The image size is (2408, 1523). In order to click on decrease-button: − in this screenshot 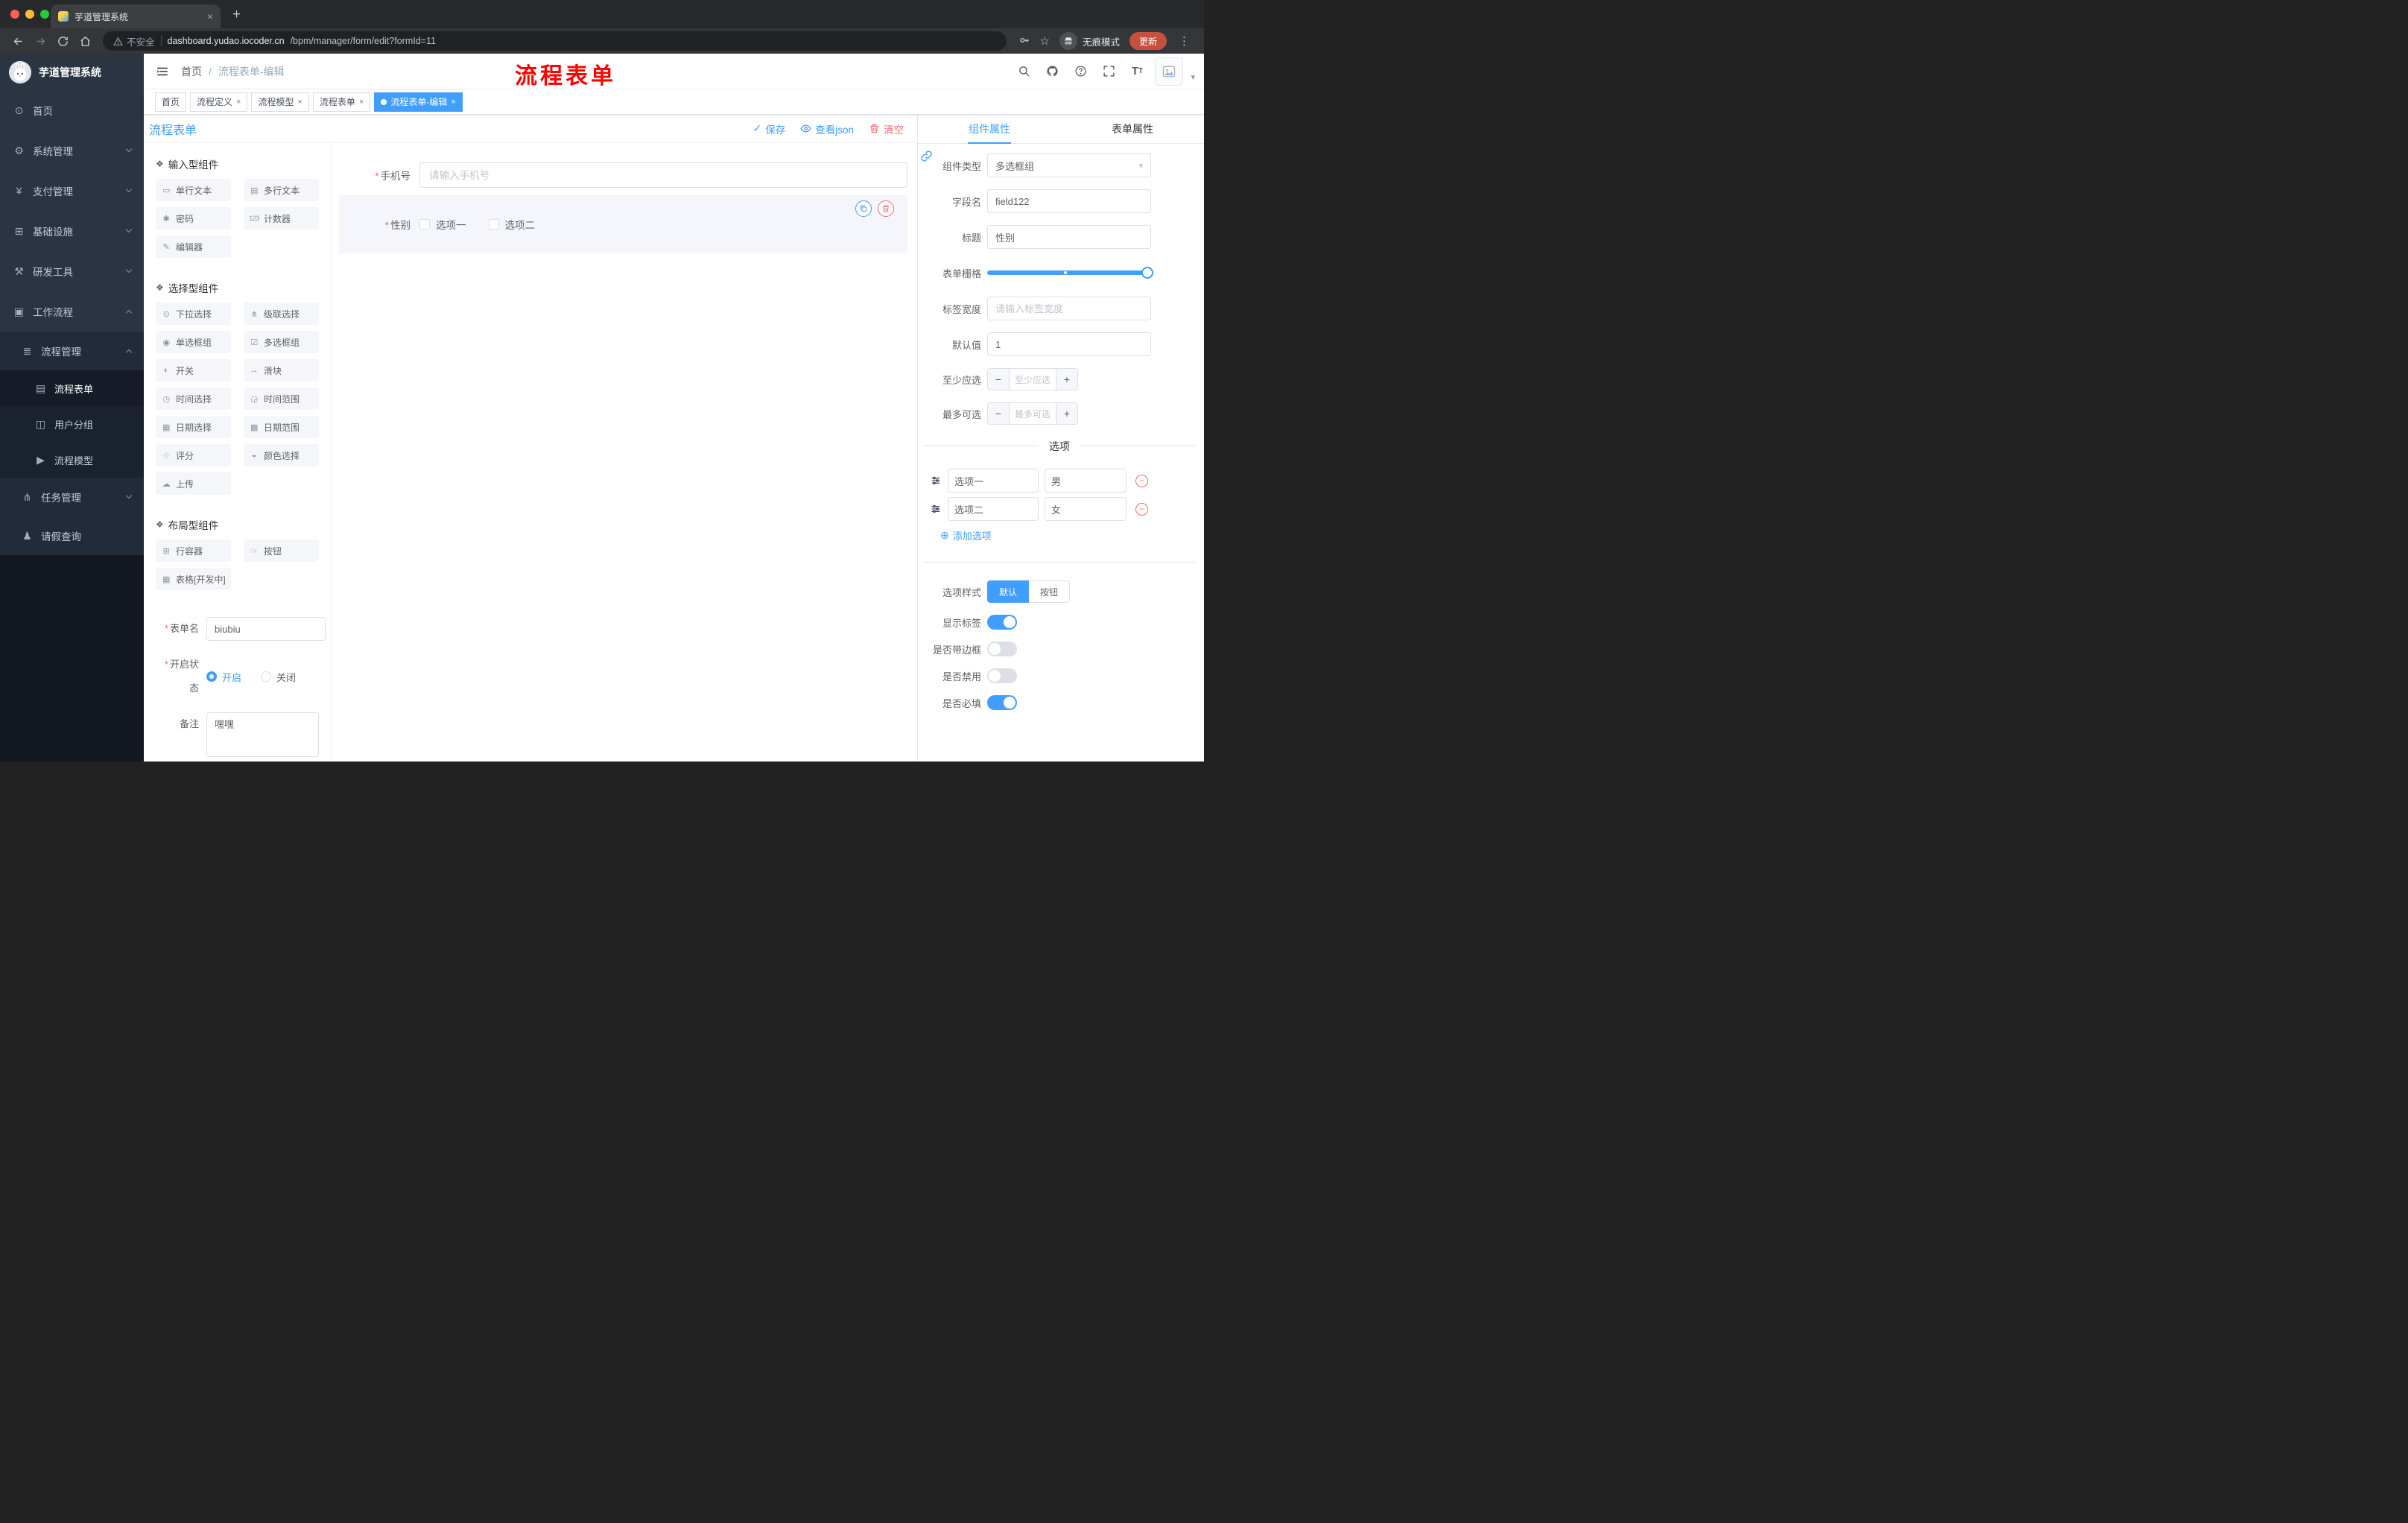, I will do `click(999, 380)`.